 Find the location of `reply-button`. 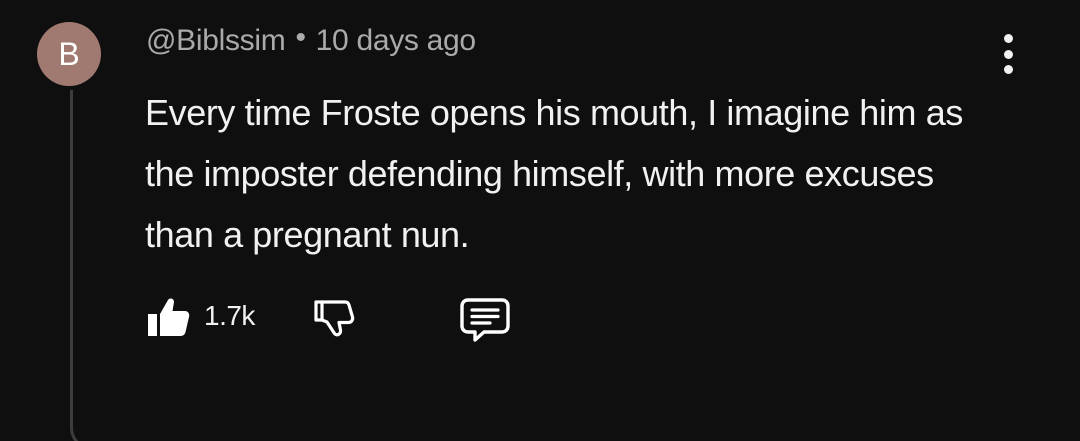

reply-button is located at coordinates (485, 320).